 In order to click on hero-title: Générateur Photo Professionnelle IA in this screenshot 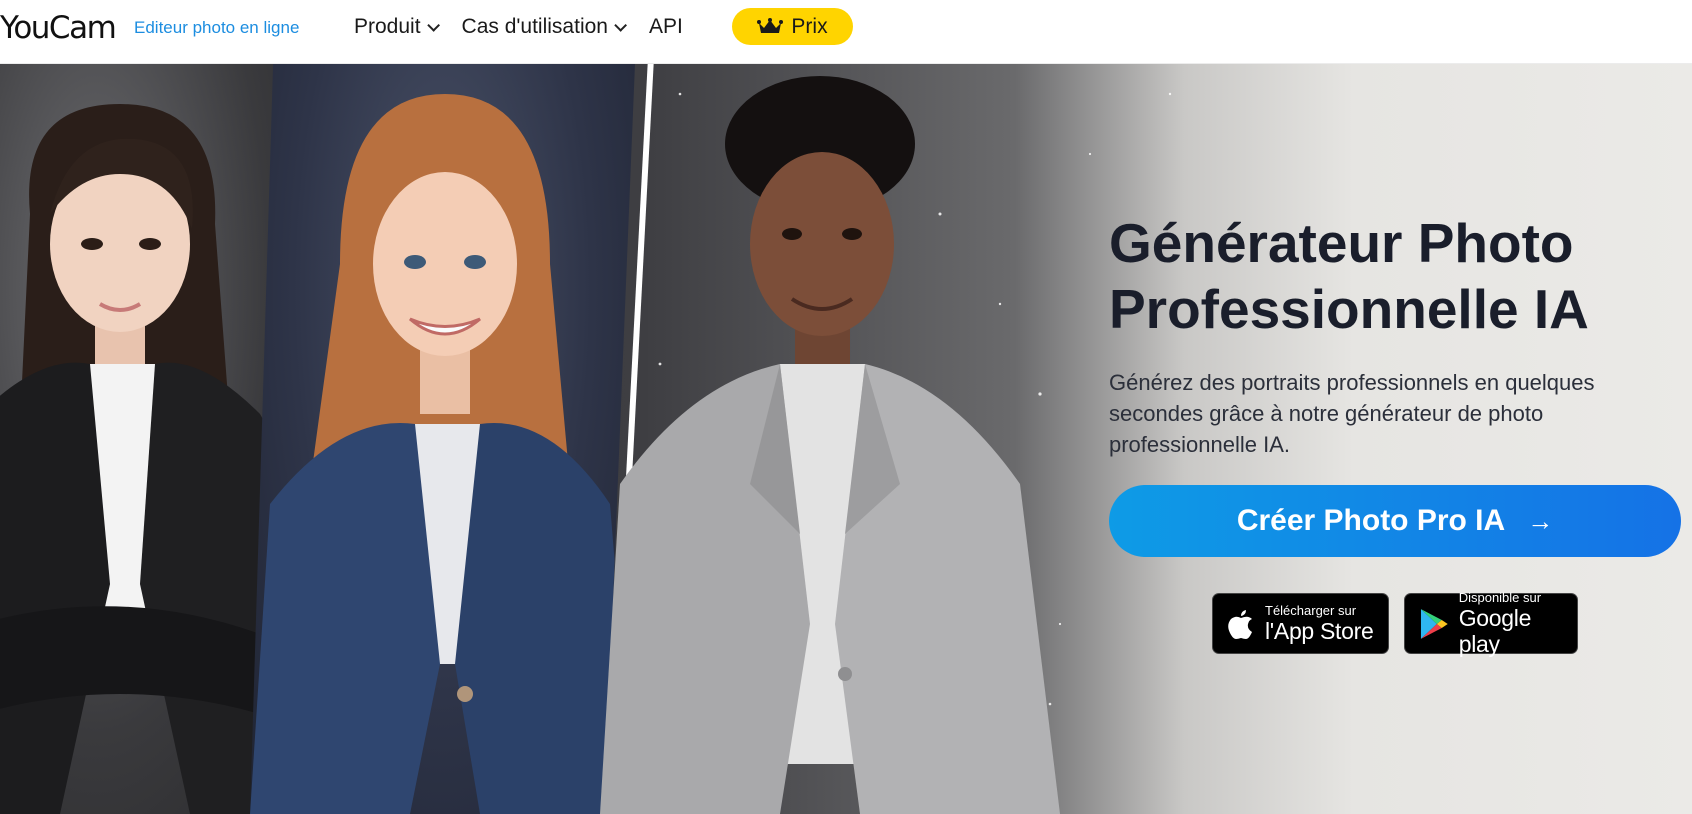, I will do `click(1389, 276)`.